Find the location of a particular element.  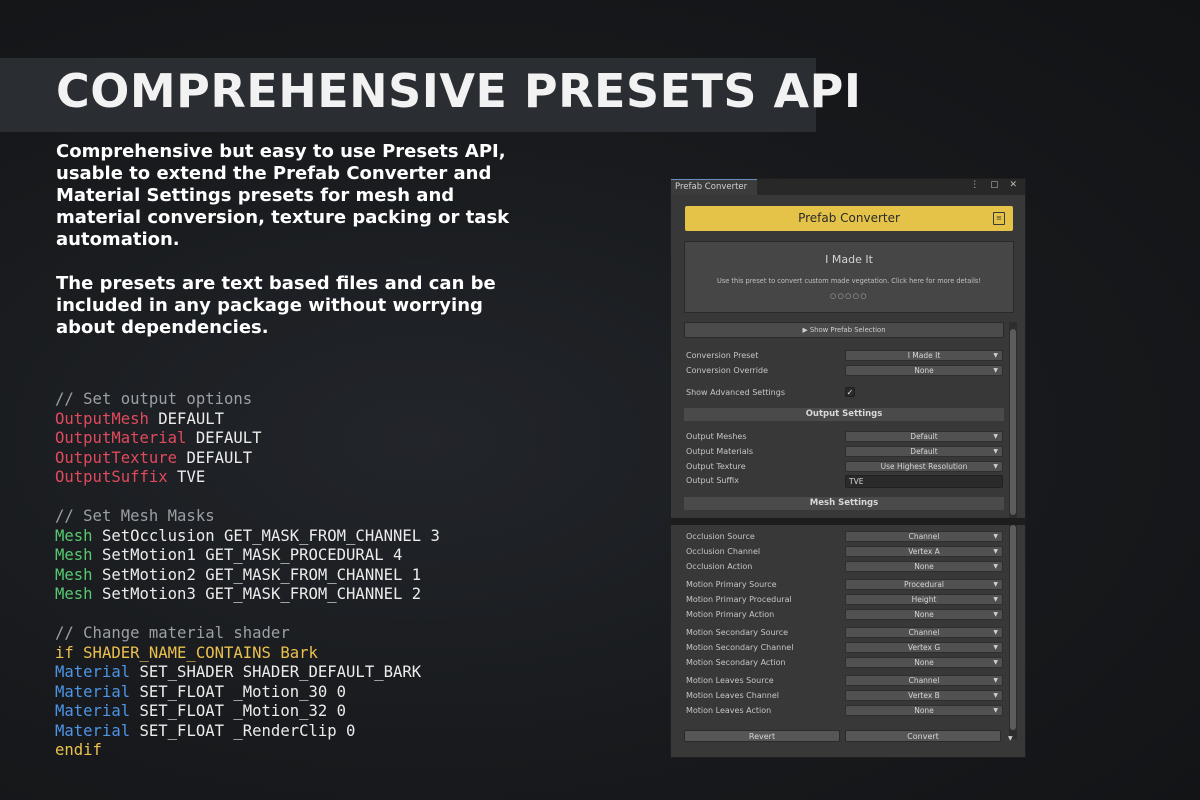

code-line: // Change material shader is located at coordinates (247, 634).